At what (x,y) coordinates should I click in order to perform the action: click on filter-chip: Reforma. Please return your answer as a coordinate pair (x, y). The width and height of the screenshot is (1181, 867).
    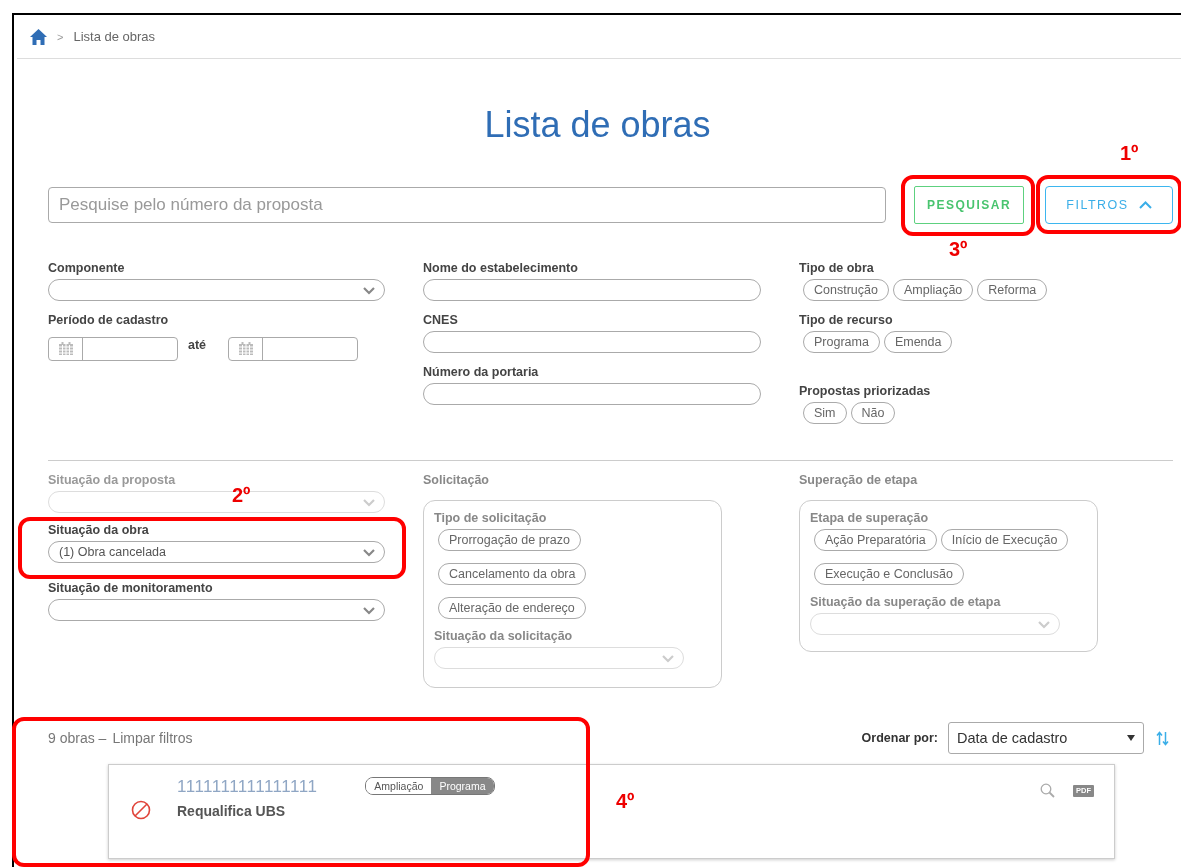
    Looking at the image, I should click on (1012, 290).